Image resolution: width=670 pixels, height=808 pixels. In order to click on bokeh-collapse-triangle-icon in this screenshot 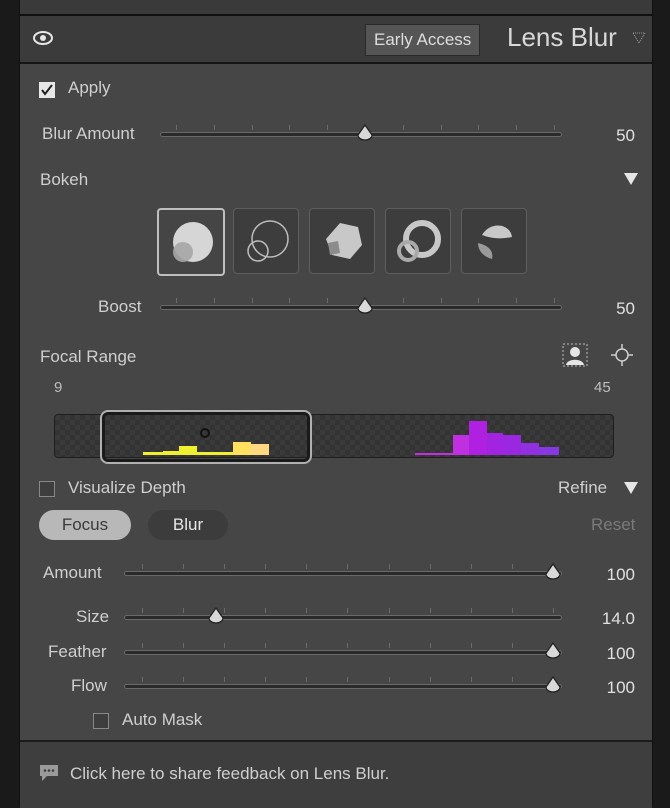, I will do `click(631, 179)`.